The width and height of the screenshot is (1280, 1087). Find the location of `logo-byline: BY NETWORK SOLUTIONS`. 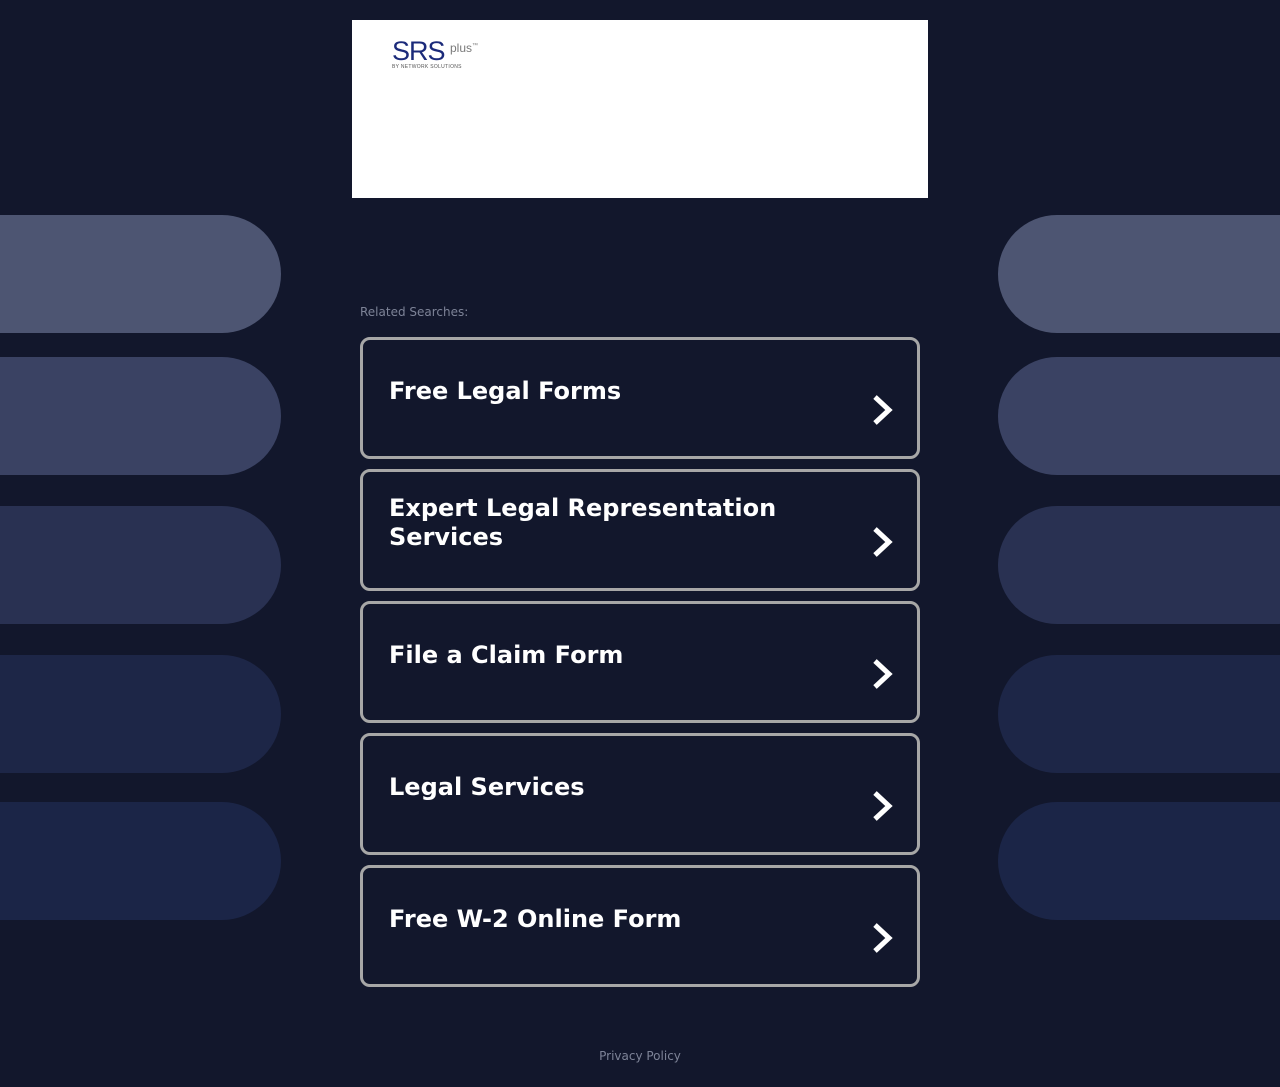

logo-byline: BY NETWORK SOLUTIONS is located at coordinates (427, 67).